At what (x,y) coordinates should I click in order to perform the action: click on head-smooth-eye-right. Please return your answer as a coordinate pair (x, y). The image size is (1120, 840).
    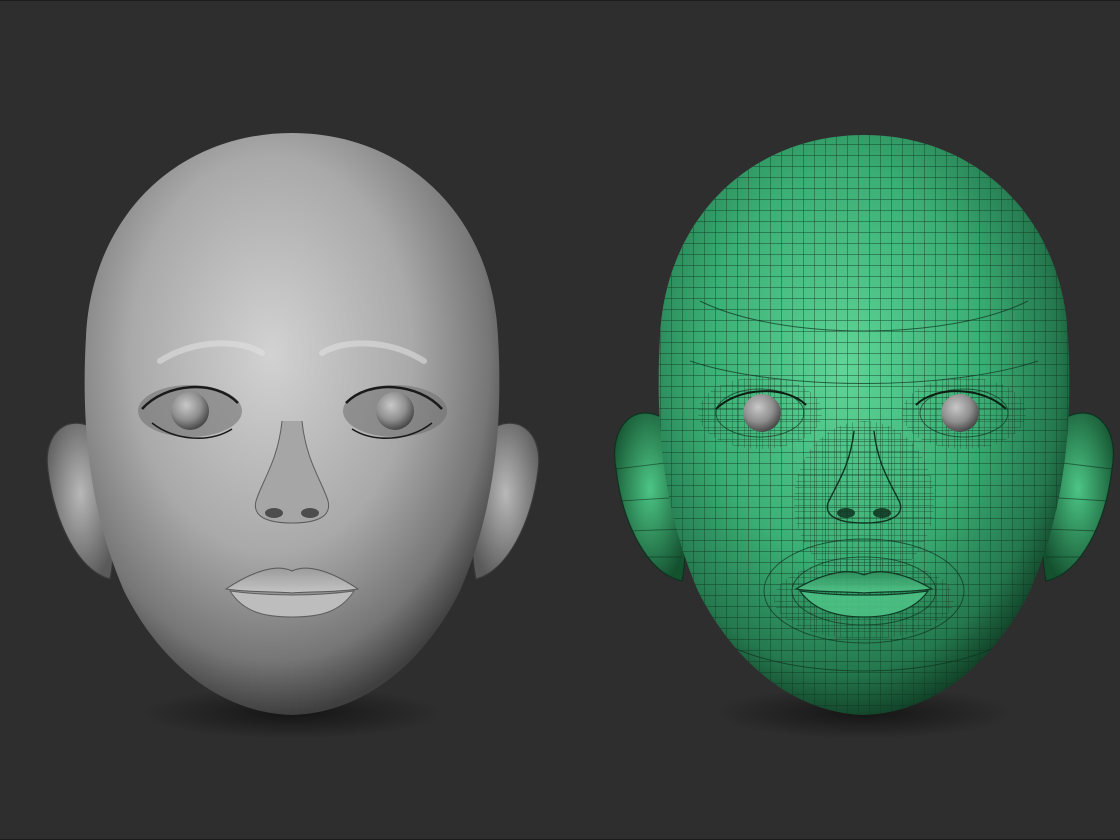
    Looking at the image, I should click on (395, 411).